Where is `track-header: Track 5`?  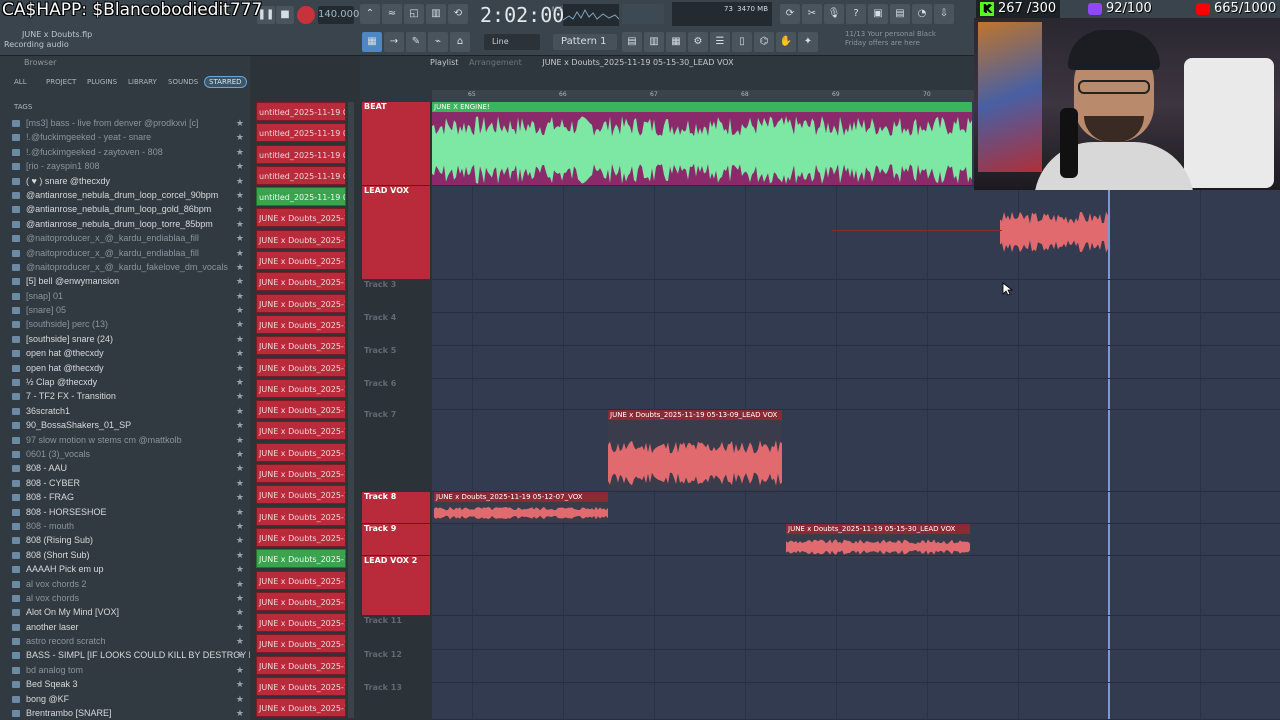
track-header: Track 5 is located at coordinates (396, 362).